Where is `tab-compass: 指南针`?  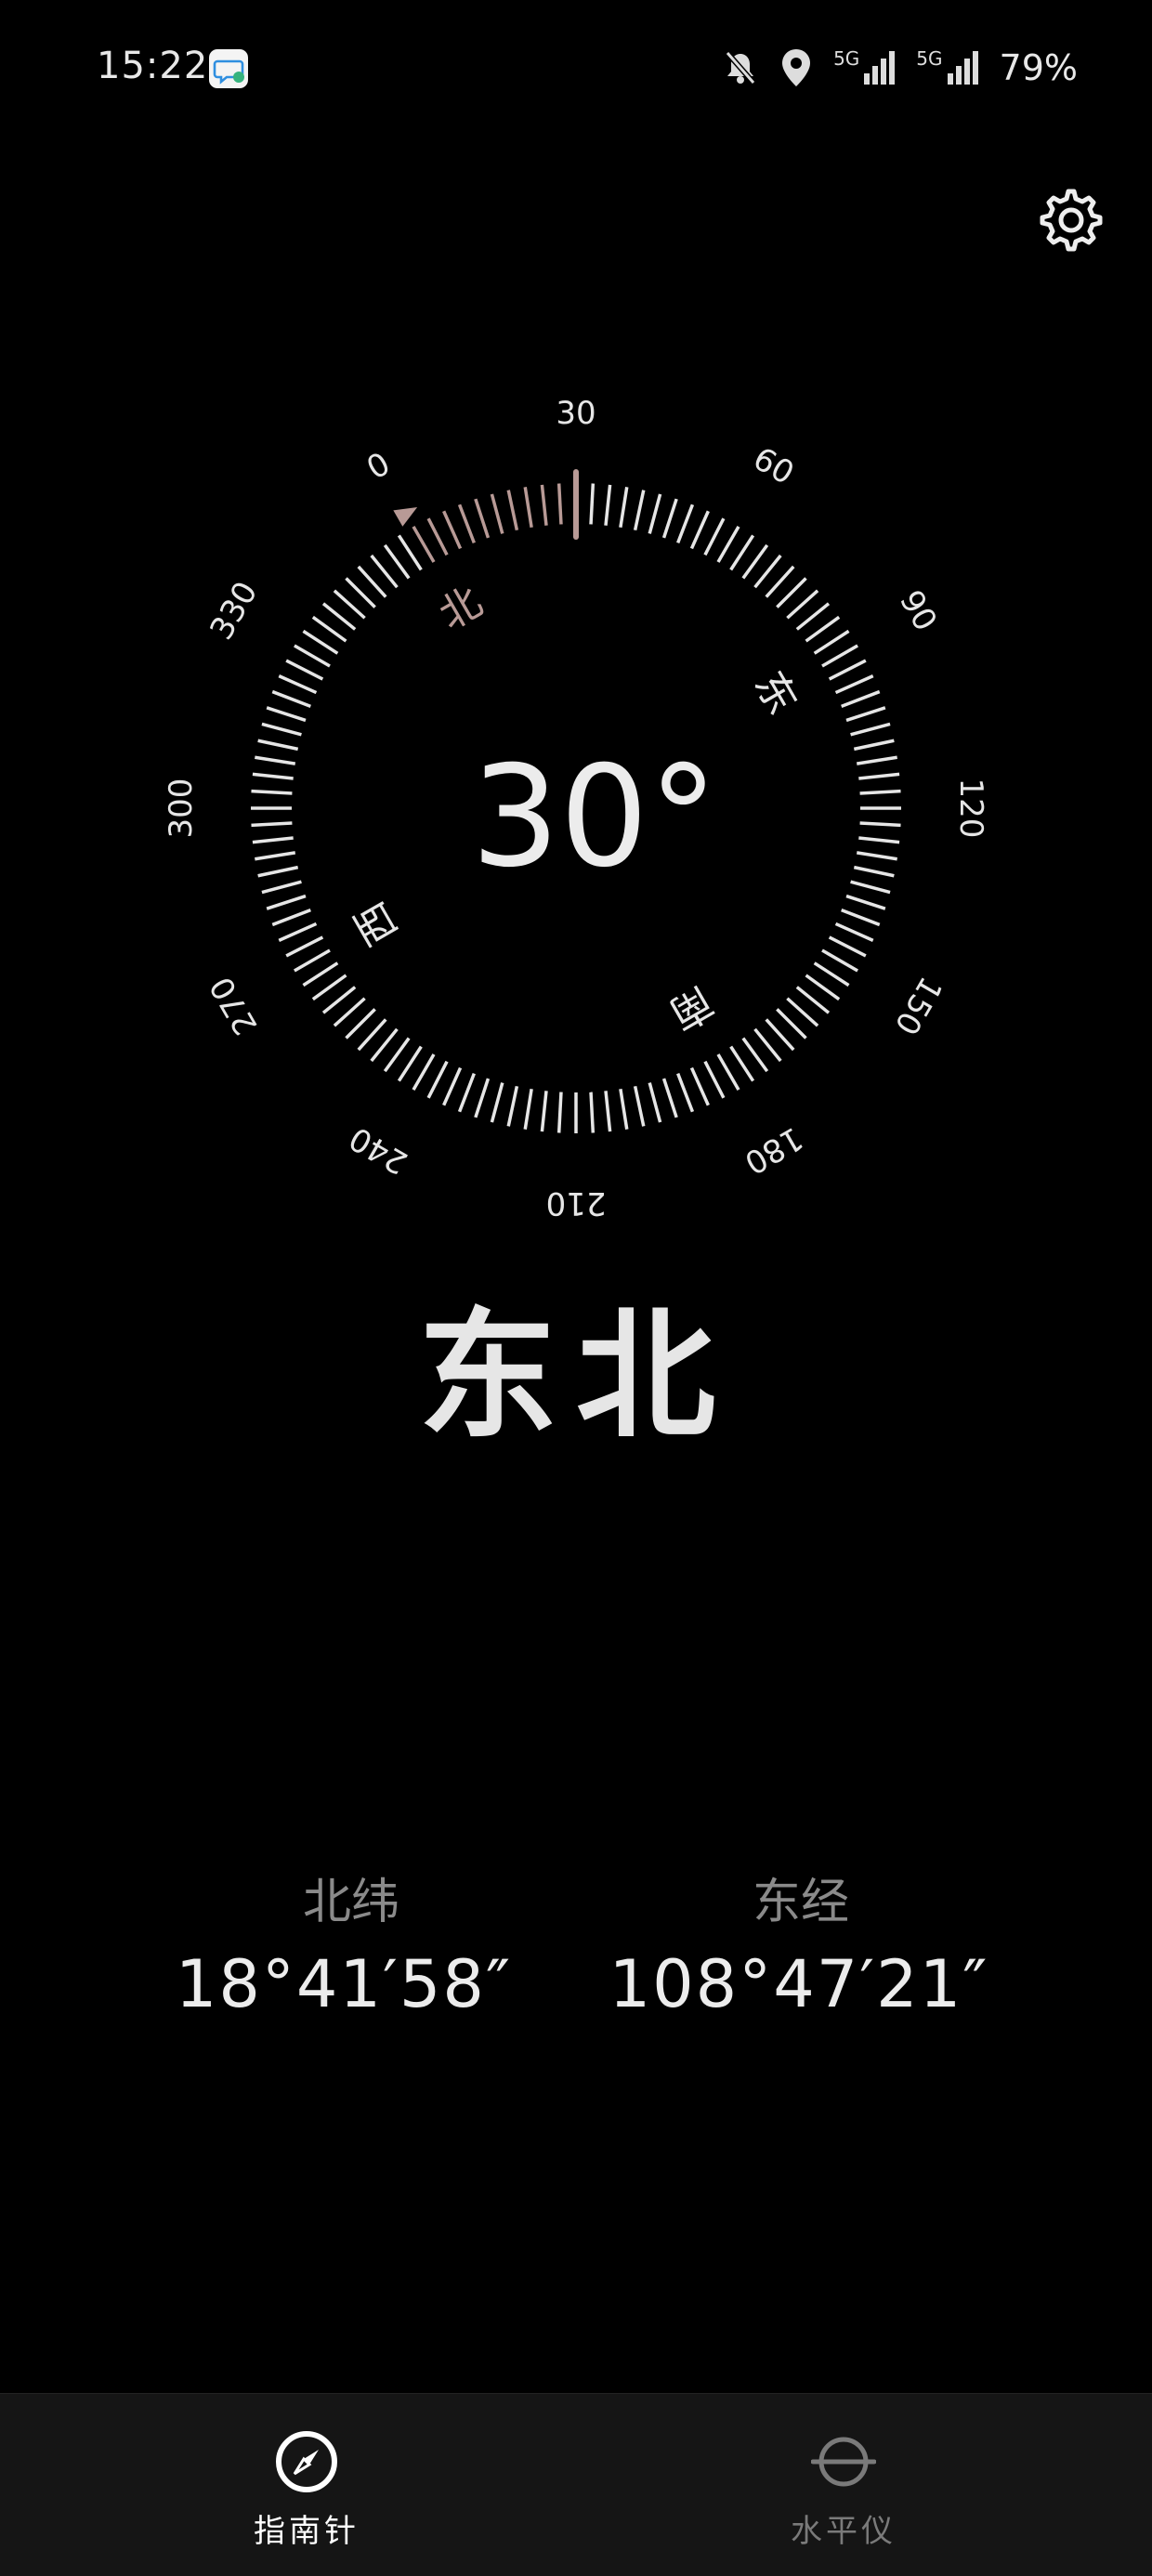
tab-compass: 指南针 is located at coordinates (306, 2490).